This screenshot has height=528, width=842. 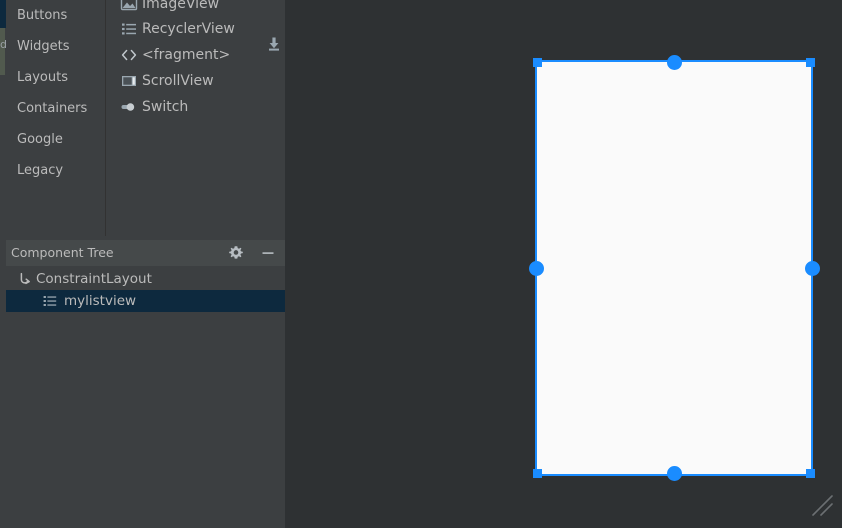 I want to click on tree-node-label: ConstraintLayout, so click(x=94, y=279).